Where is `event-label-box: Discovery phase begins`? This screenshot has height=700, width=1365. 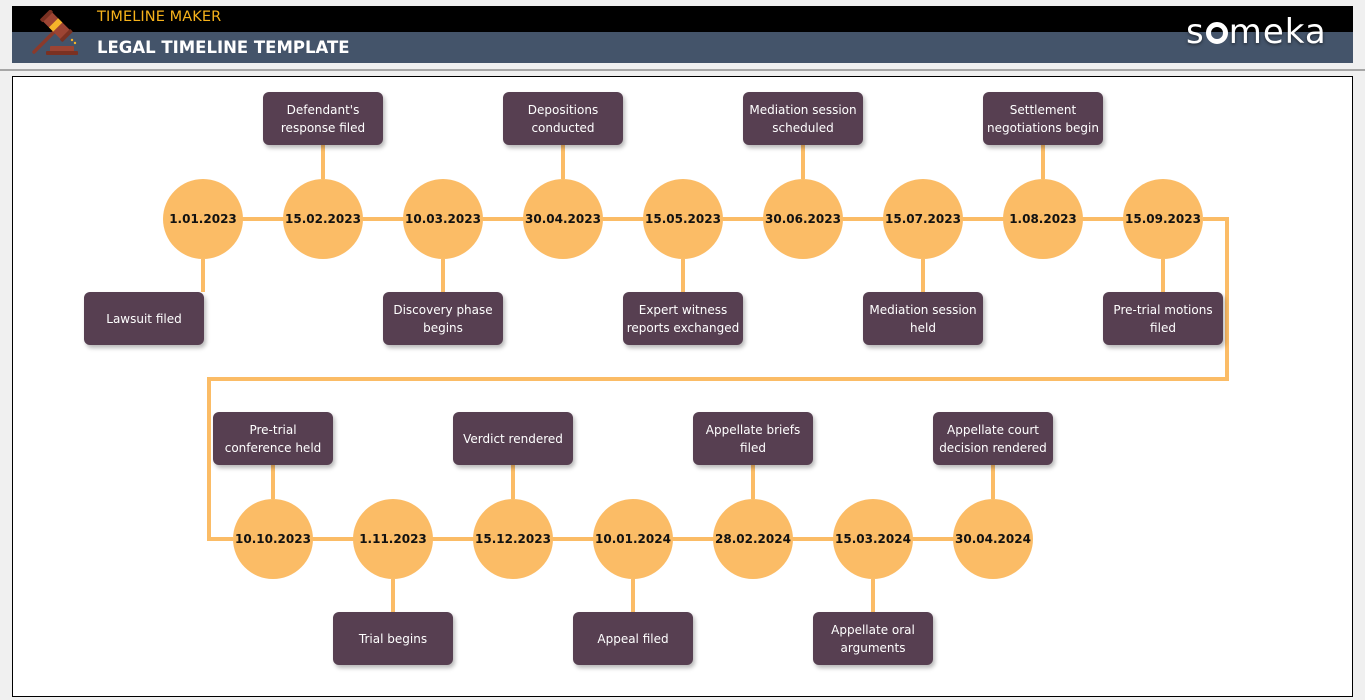
event-label-box: Discovery phase begins is located at coordinates (443, 318).